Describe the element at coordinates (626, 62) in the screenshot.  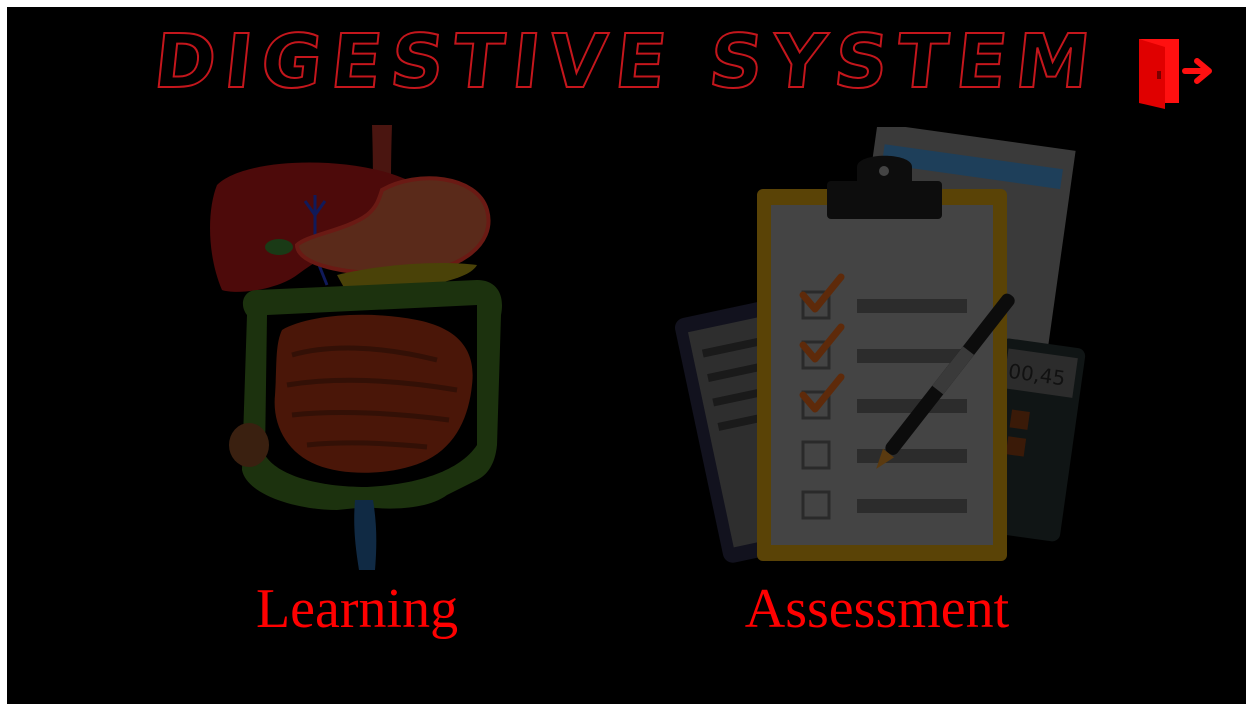
I see `page-title: DIGESTIVE SYSTEM` at that location.